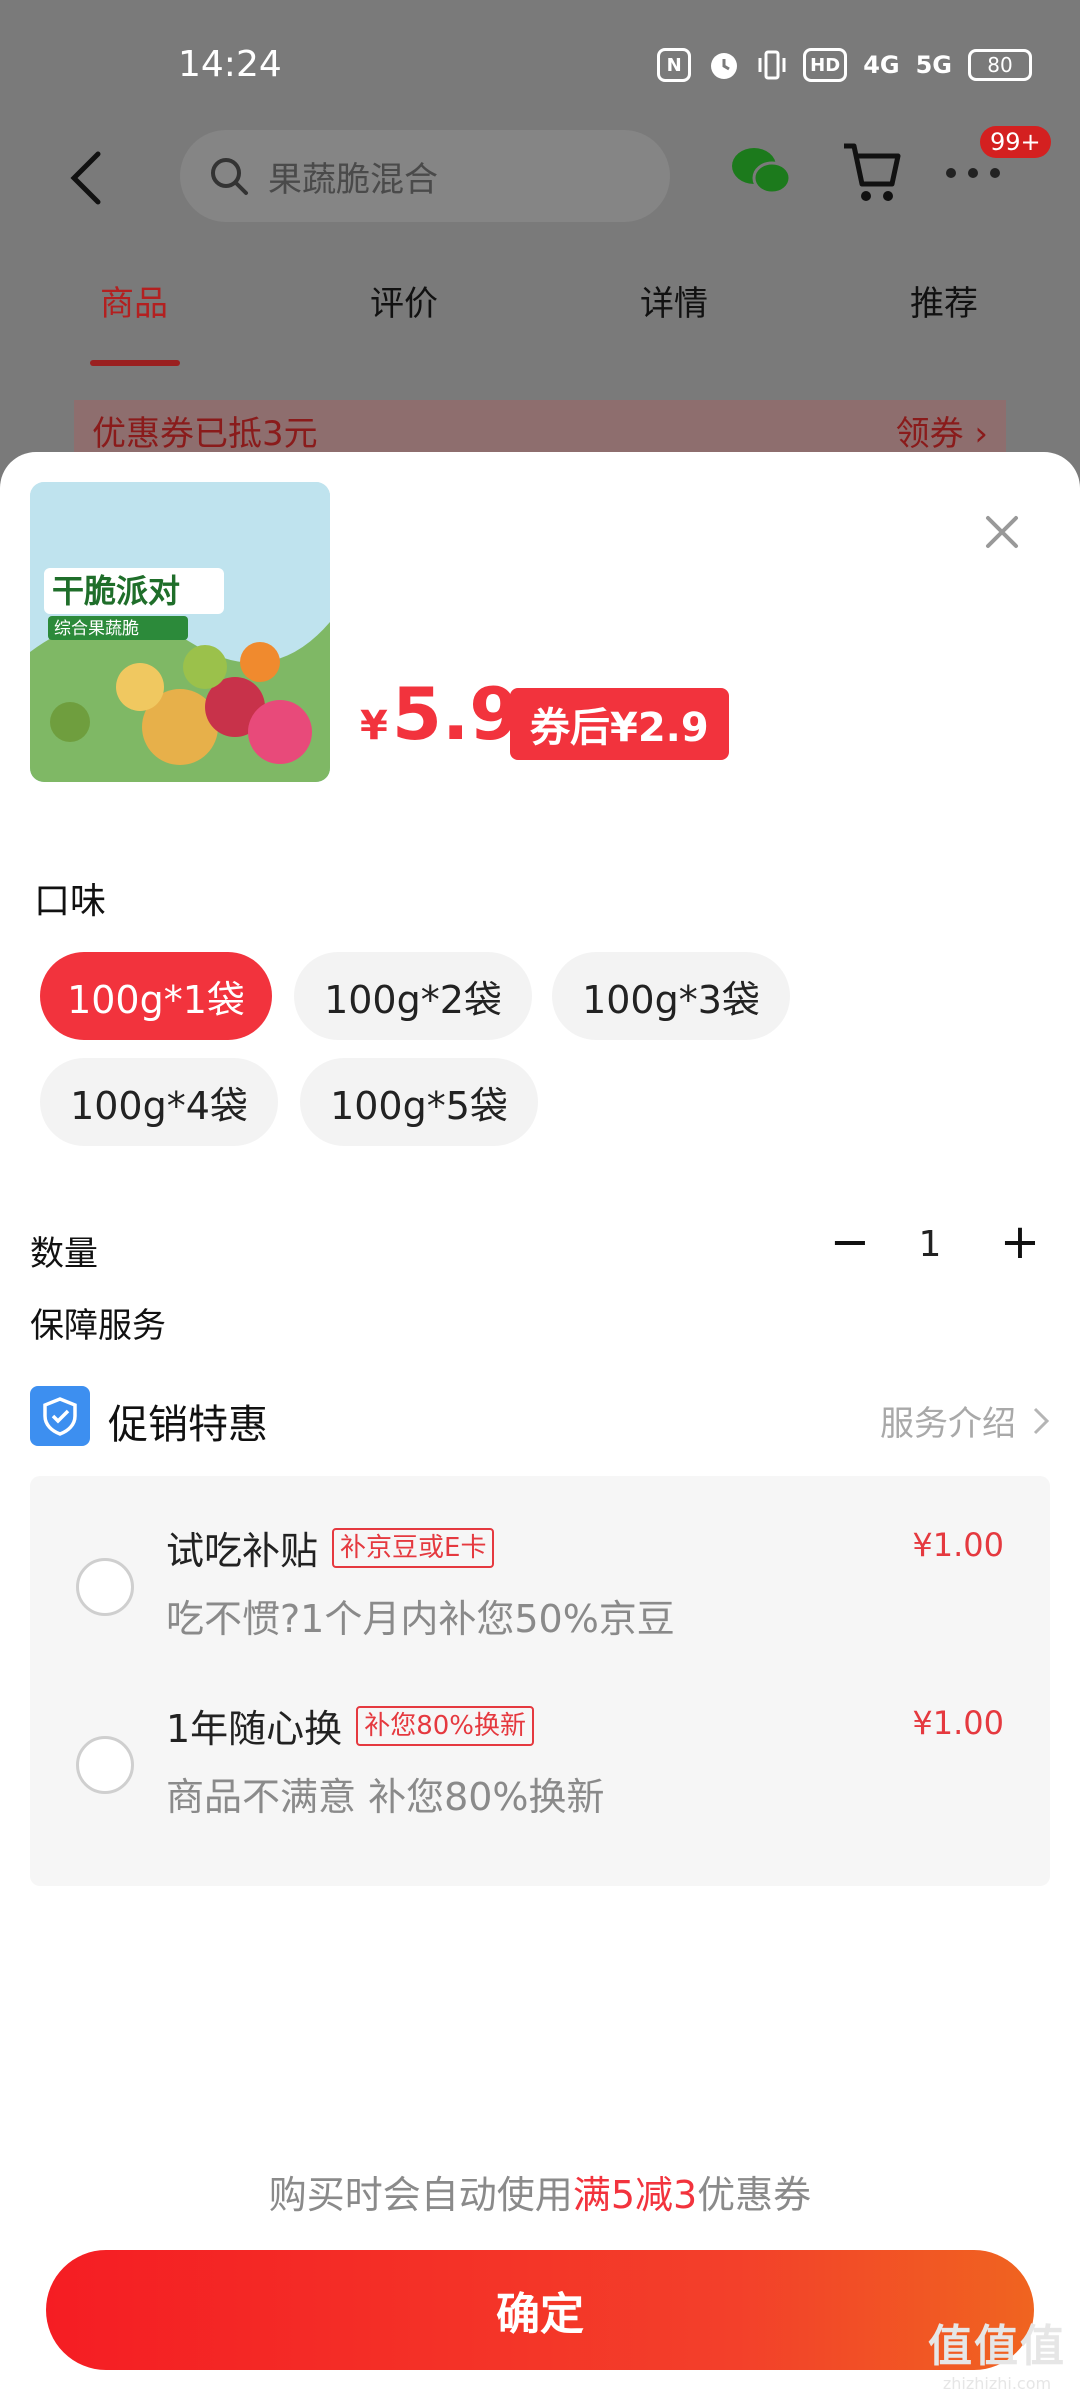  What do you see at coordinates (116, 591) in the screenshot?
I see `product-image-title: 干脆派对` at bounding box center [116, 591].